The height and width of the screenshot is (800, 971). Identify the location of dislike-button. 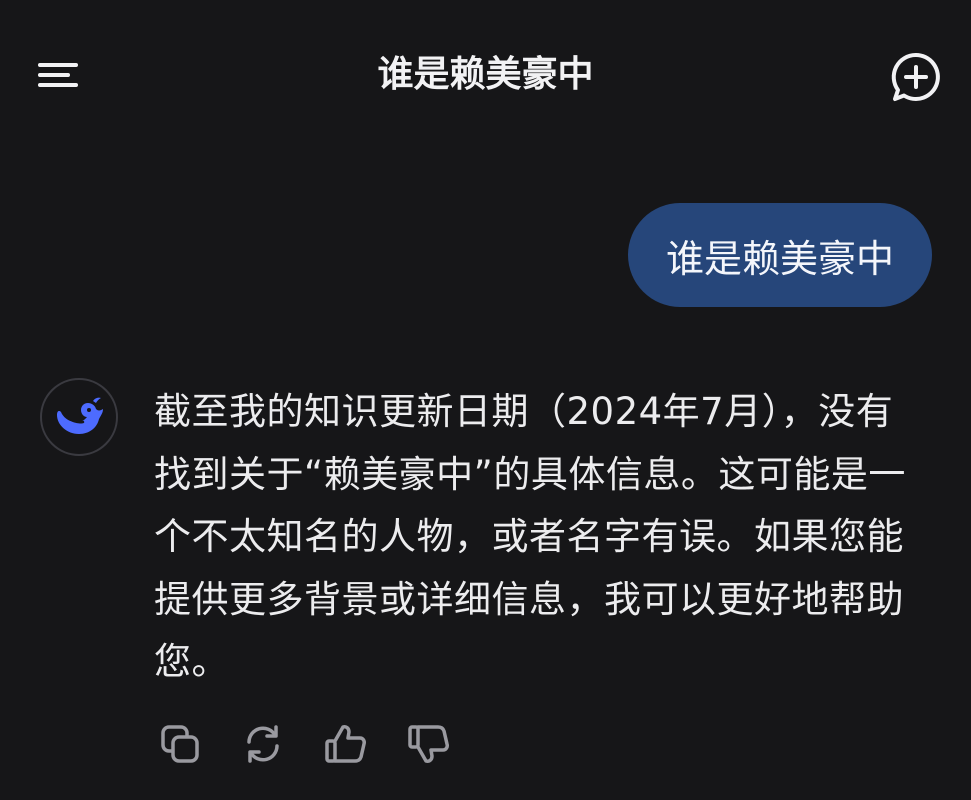
(429, 744).